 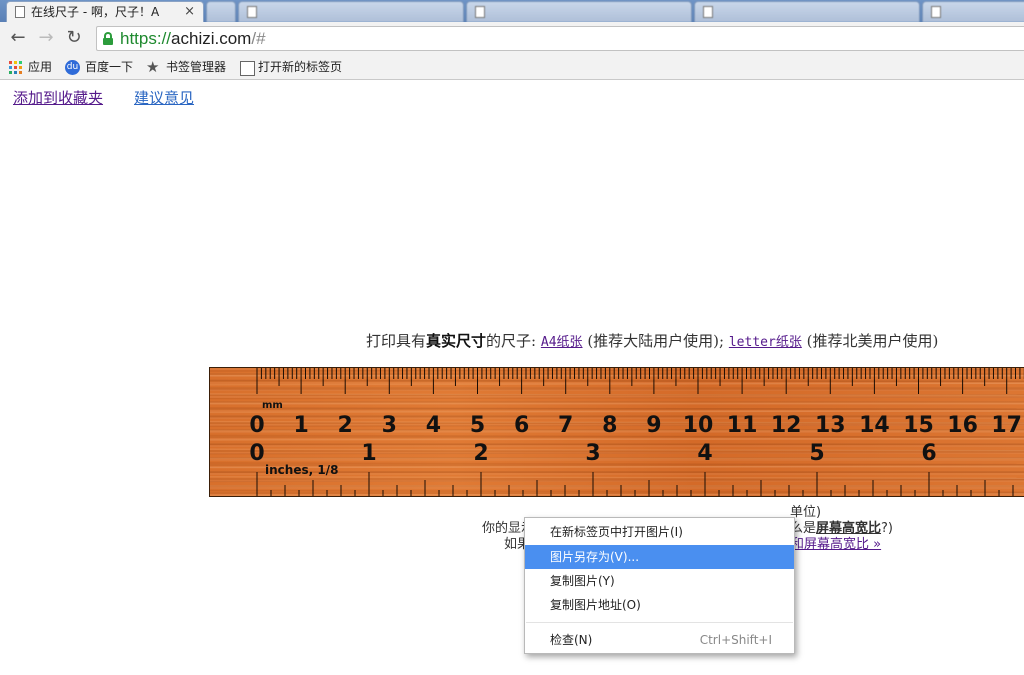 I want to click on inch-label: 3, so click(x=592, y=453).